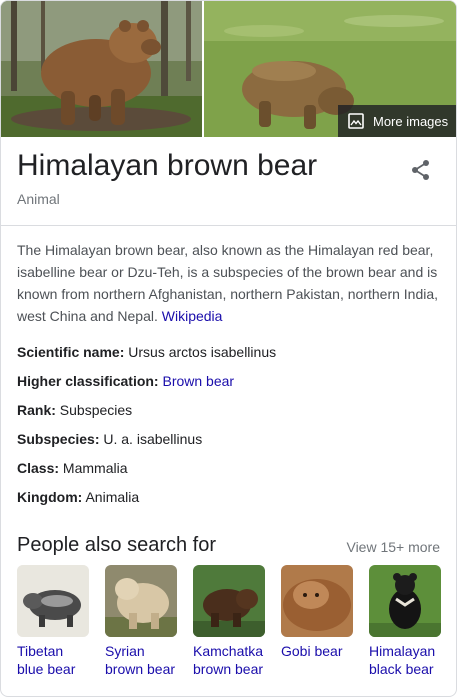 This screenshot has height=697, width=457. What do you see at coordinates (312, 651) in the screenshot?
I see `label-line-1: Gobi bear` at bounding box center [312, 651].